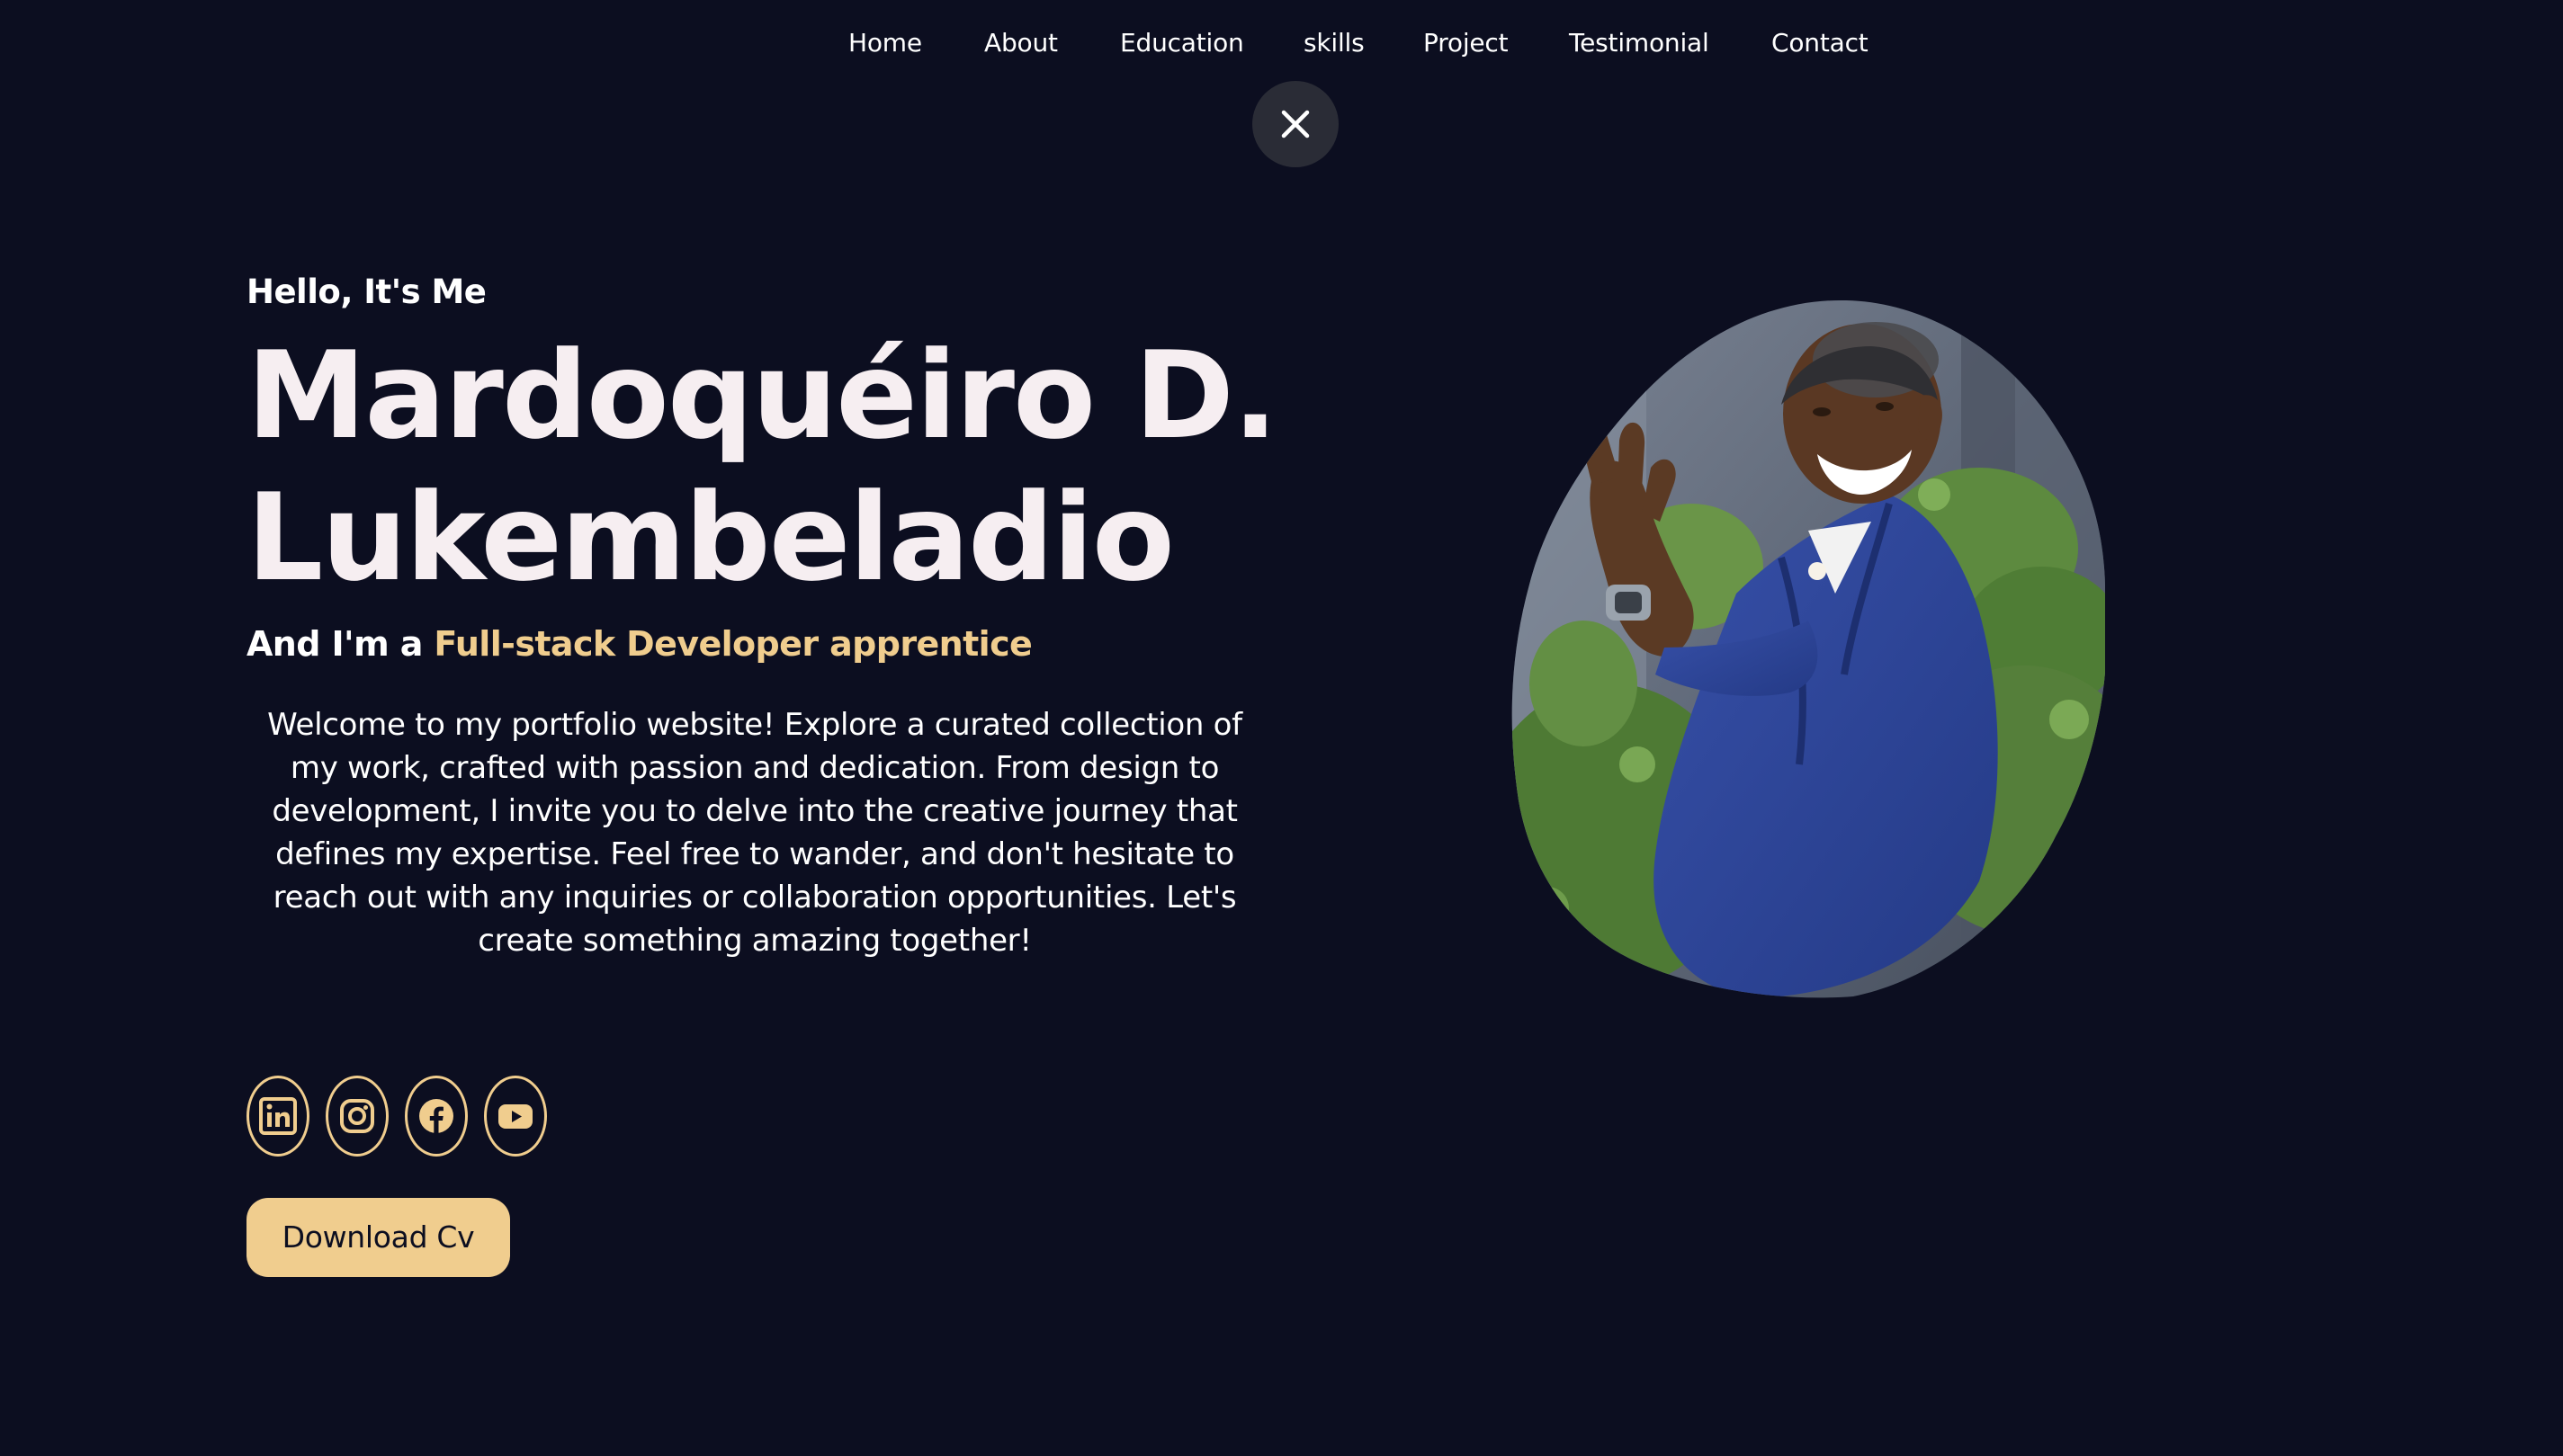 The image size is (2563, 1456). Describe the element at coordinates (1334, 43) in the screenshot. I see `nav-link-skills: skills` at that location.